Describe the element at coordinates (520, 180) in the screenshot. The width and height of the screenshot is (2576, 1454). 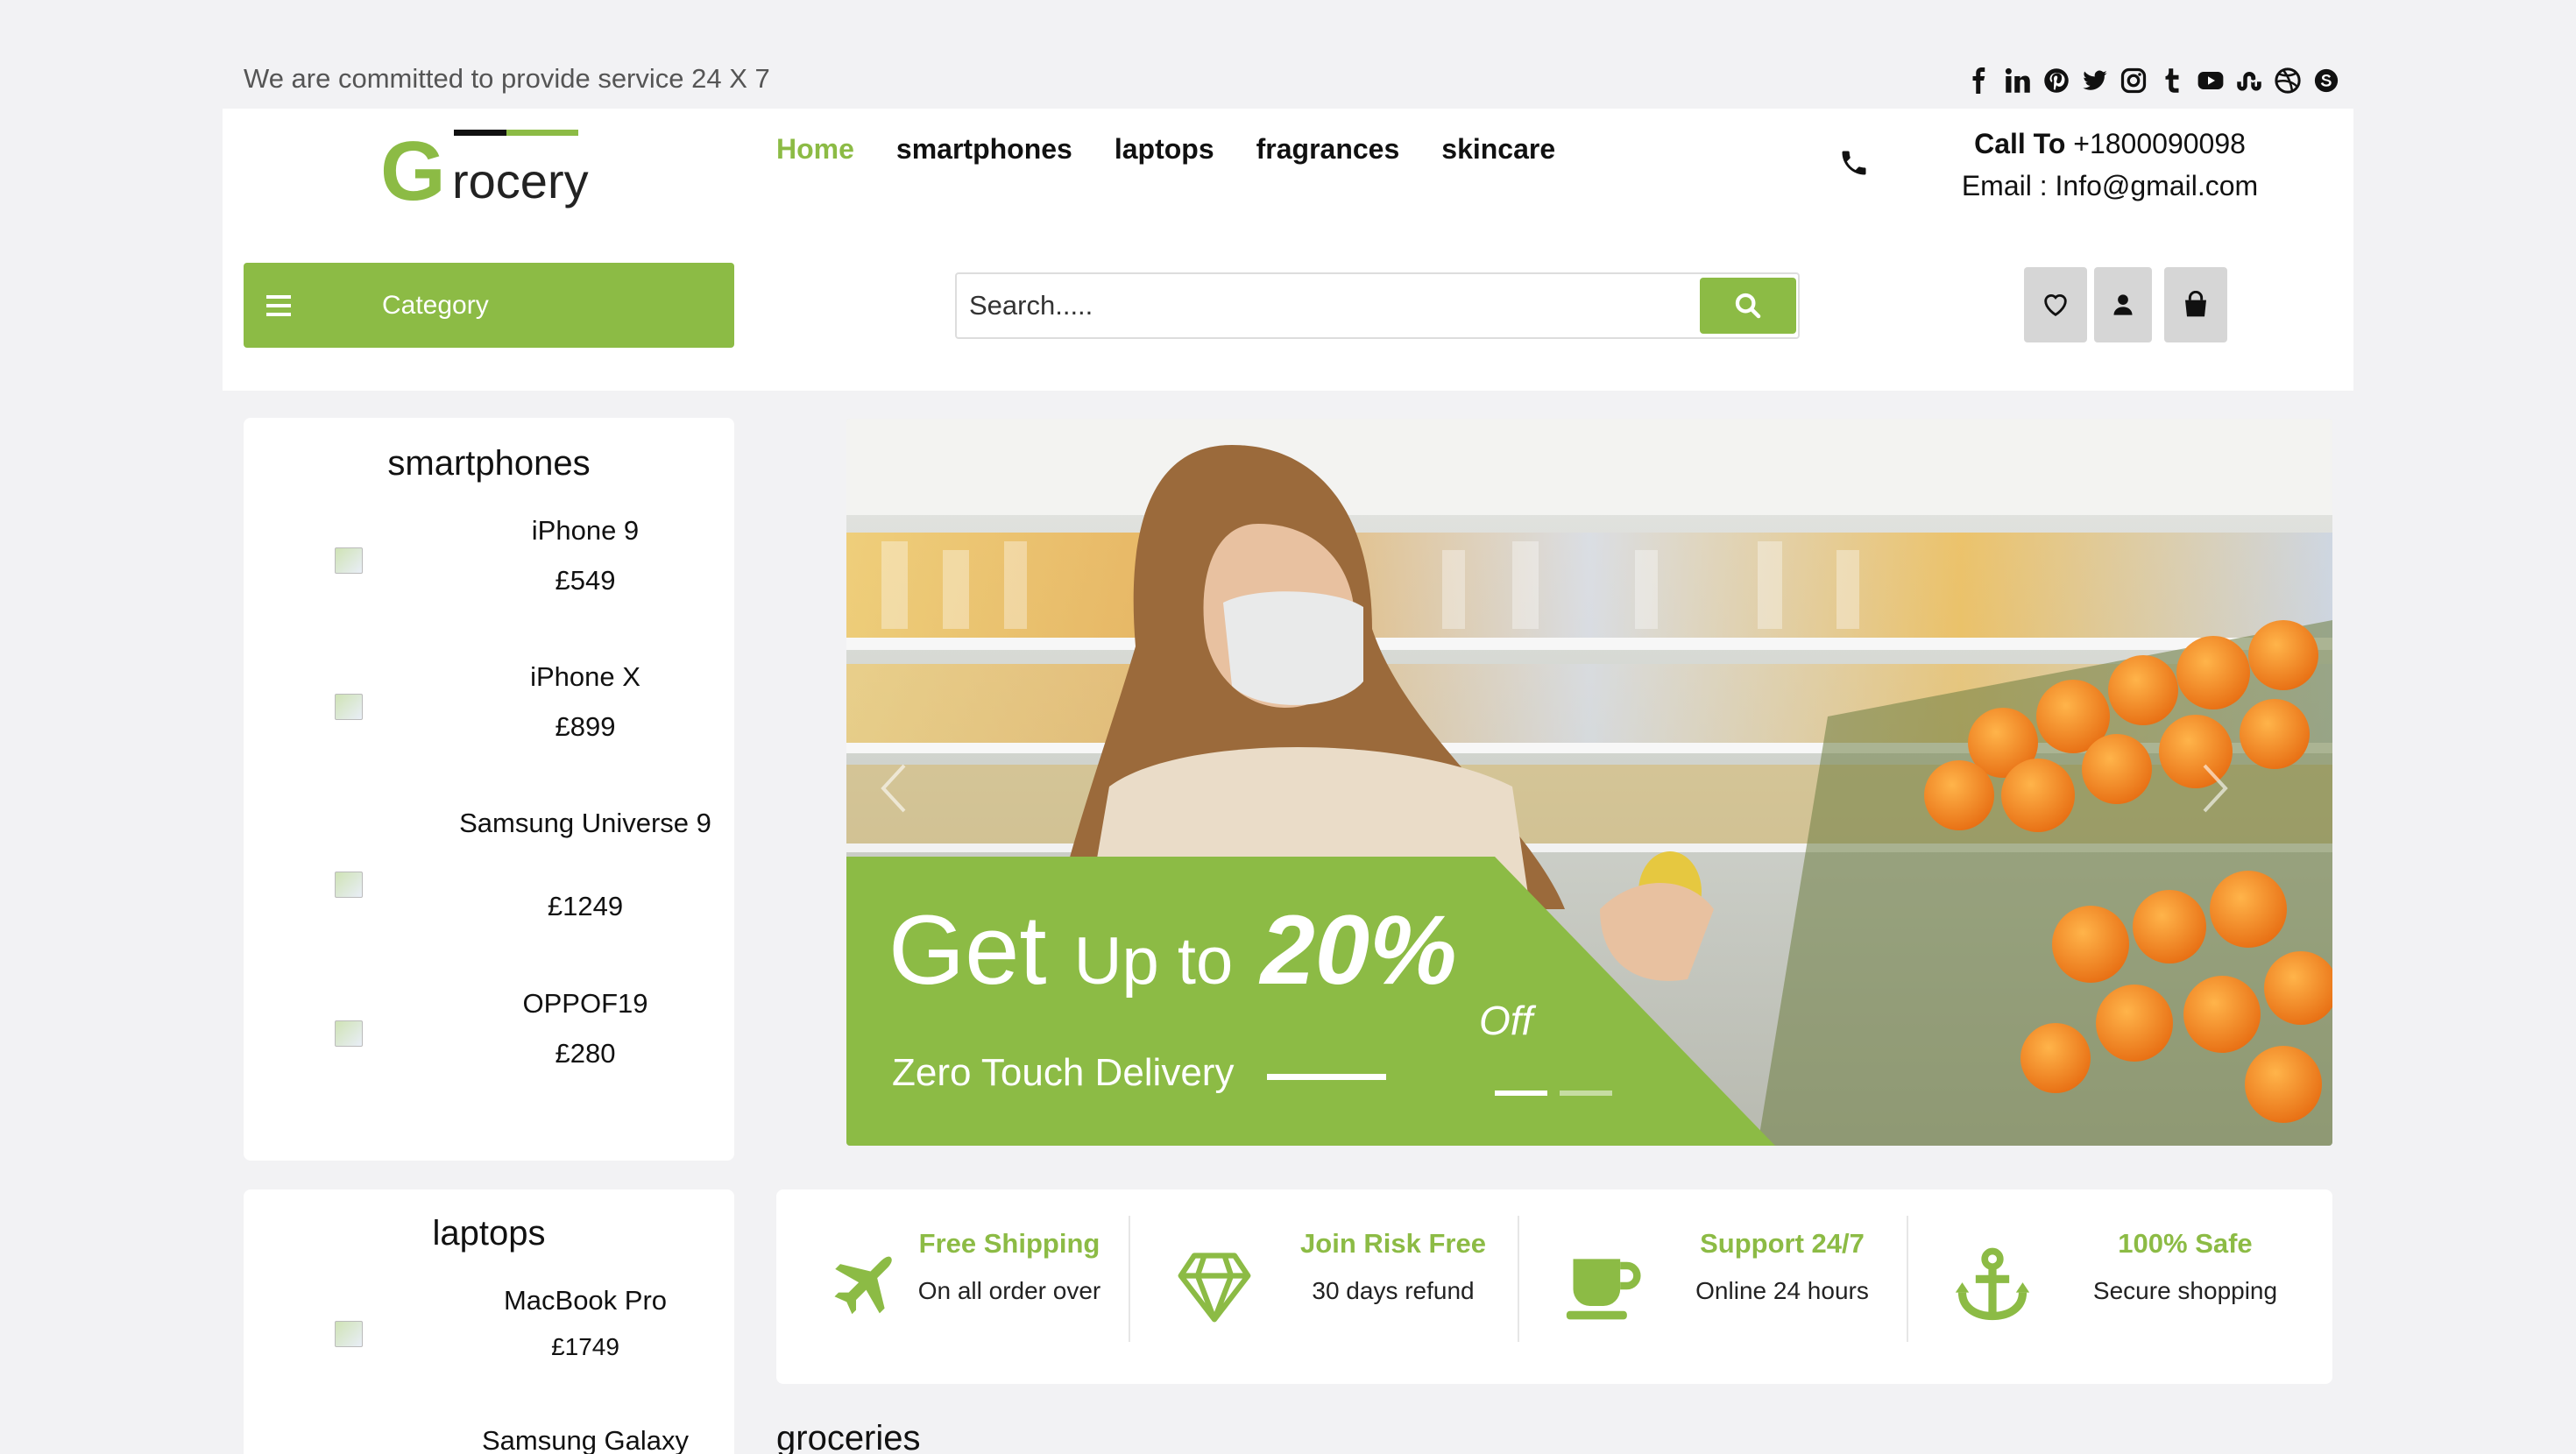
I see `logo-text: rocery` at that location.